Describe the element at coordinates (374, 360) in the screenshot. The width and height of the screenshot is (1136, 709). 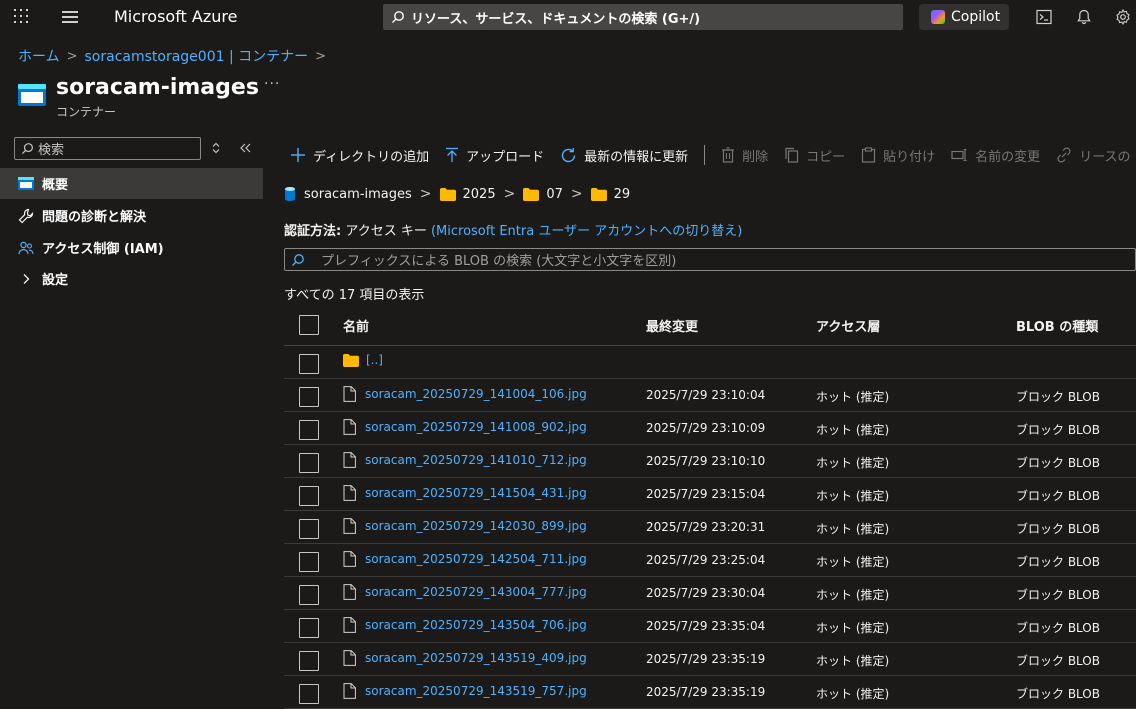
I see `parent-folder-link: [..]` at that location.